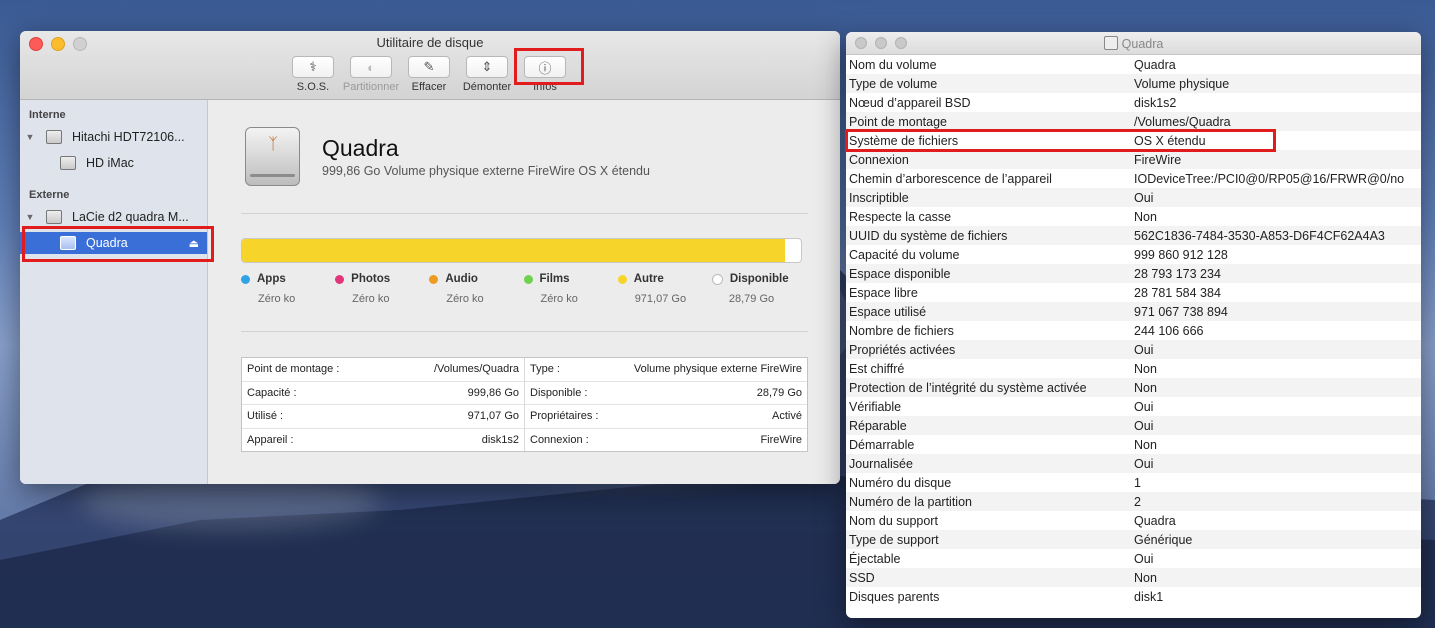 Image resolution: width=1435 pixels, height=628 pixels. I want to click on info-row: Nom du volume Quadra, so click(1133, 64).